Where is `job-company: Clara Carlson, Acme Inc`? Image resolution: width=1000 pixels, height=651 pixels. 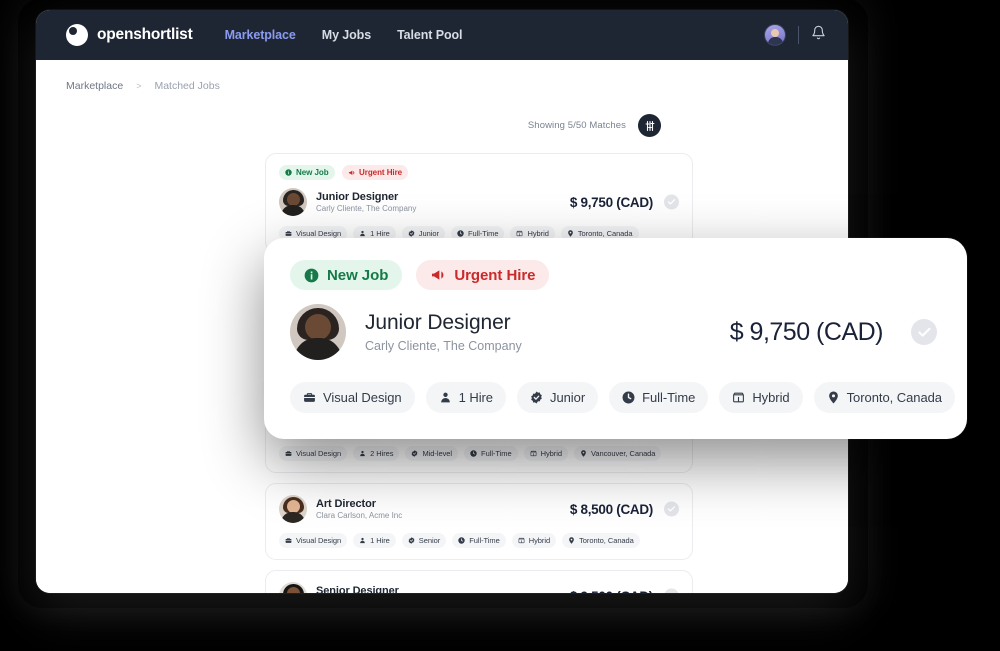
job-company: Clara Carlson, Acme Inc is located at coordinates (359, 515).